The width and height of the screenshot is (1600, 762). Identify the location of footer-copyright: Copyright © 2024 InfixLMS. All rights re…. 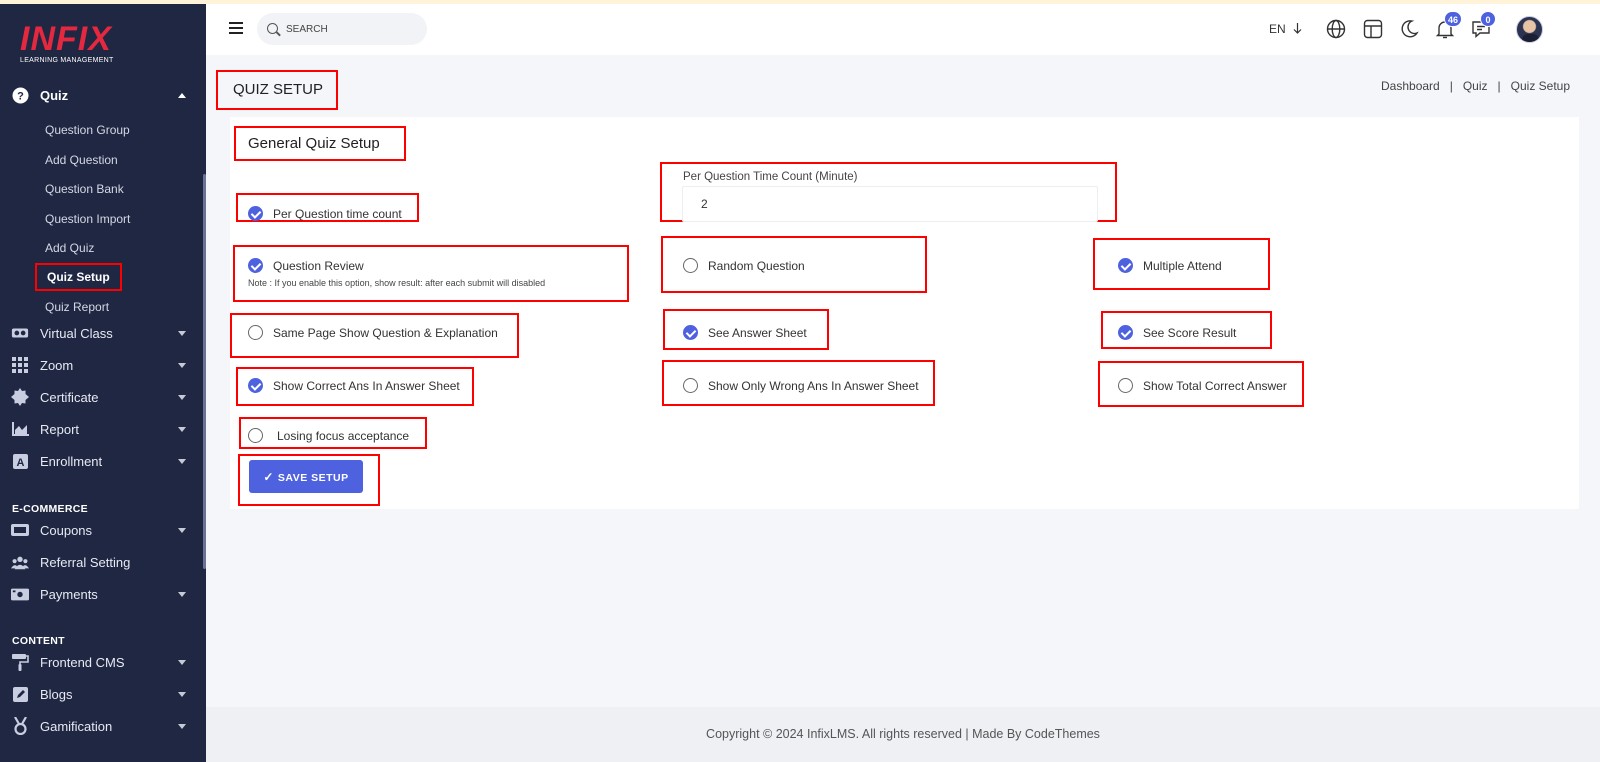
(903, 734).